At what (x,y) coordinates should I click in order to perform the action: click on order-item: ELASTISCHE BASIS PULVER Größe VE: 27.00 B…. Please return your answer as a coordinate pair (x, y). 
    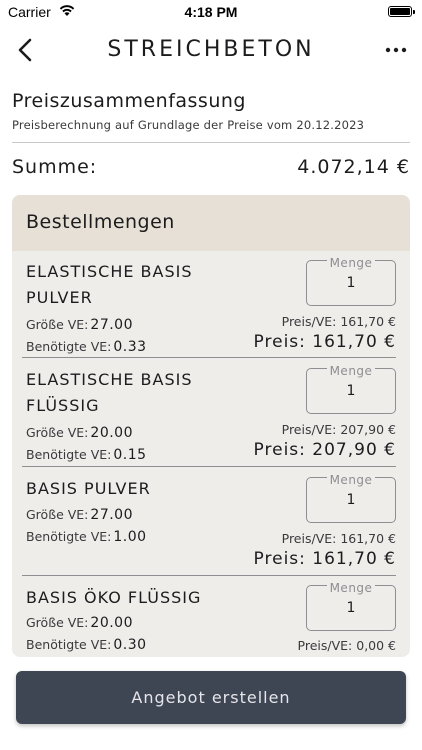
    Looking at the image, I should click on (211, 305).